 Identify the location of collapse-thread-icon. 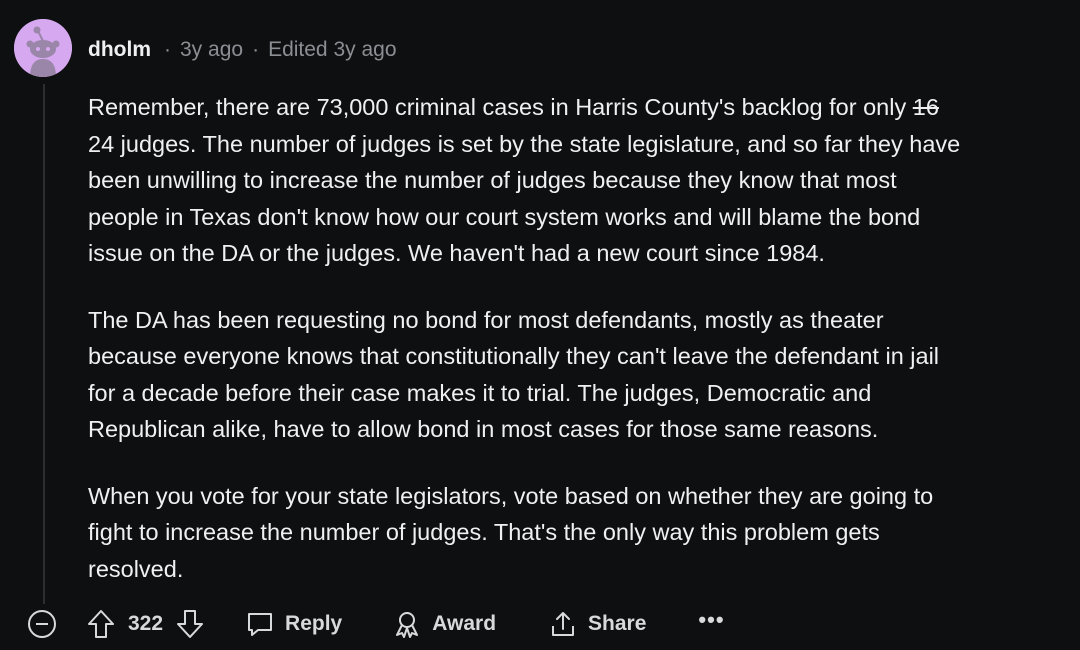
(42, 624).